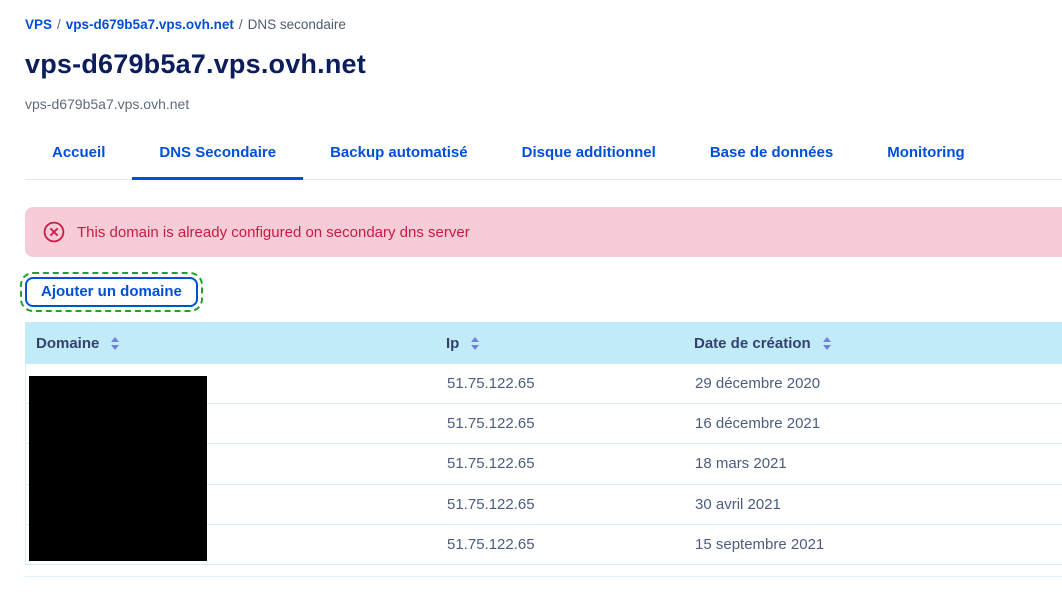 The width and height of the screenshot is (1062, 597). I want to click on cell-date: 18 mars 2021, so click(741, 464).